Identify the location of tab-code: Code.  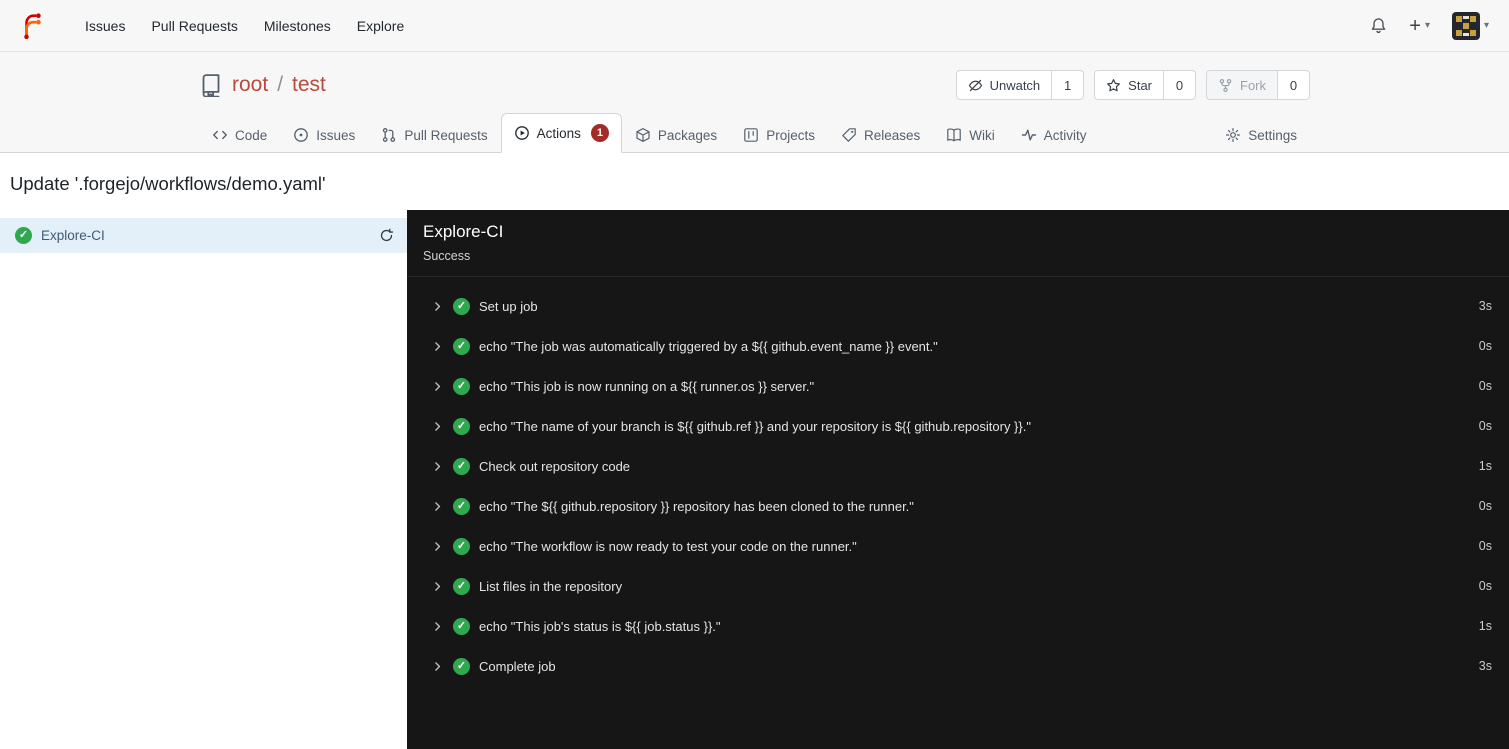
(239, 134).